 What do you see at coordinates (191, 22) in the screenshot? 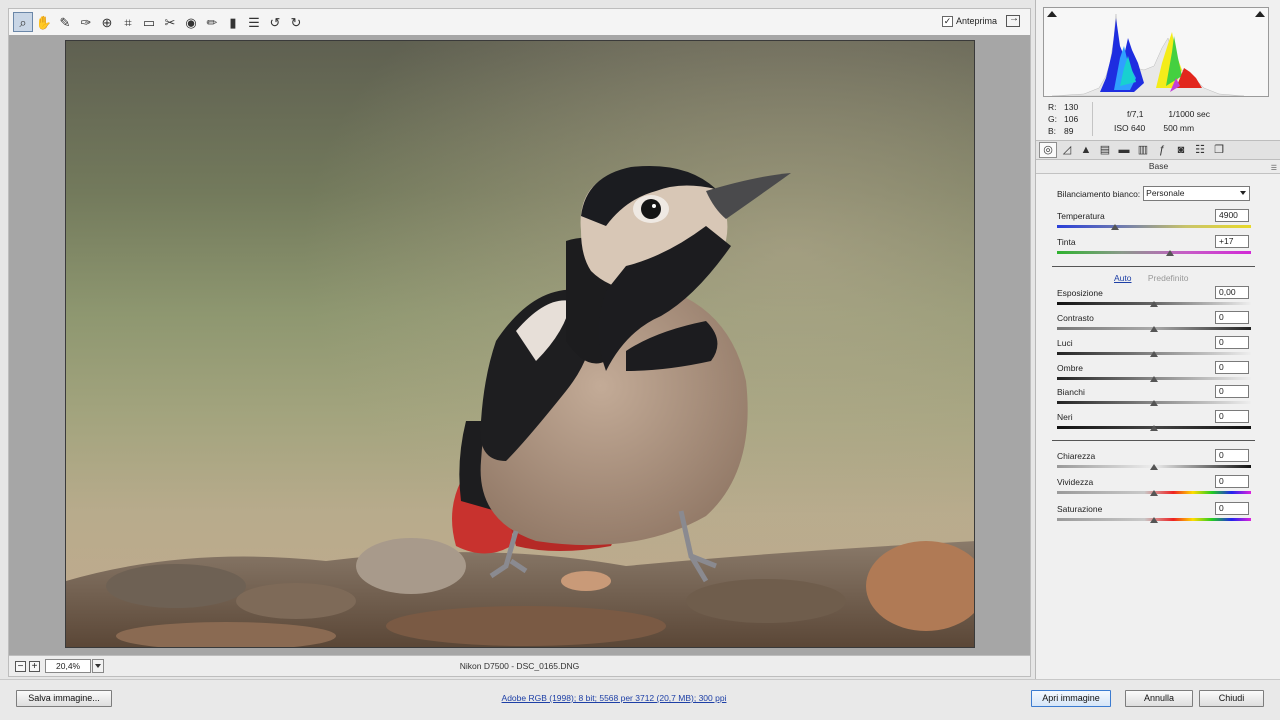
I see `red-eye-removal-tool-icon: ◉` at bounding box center [191, 22].